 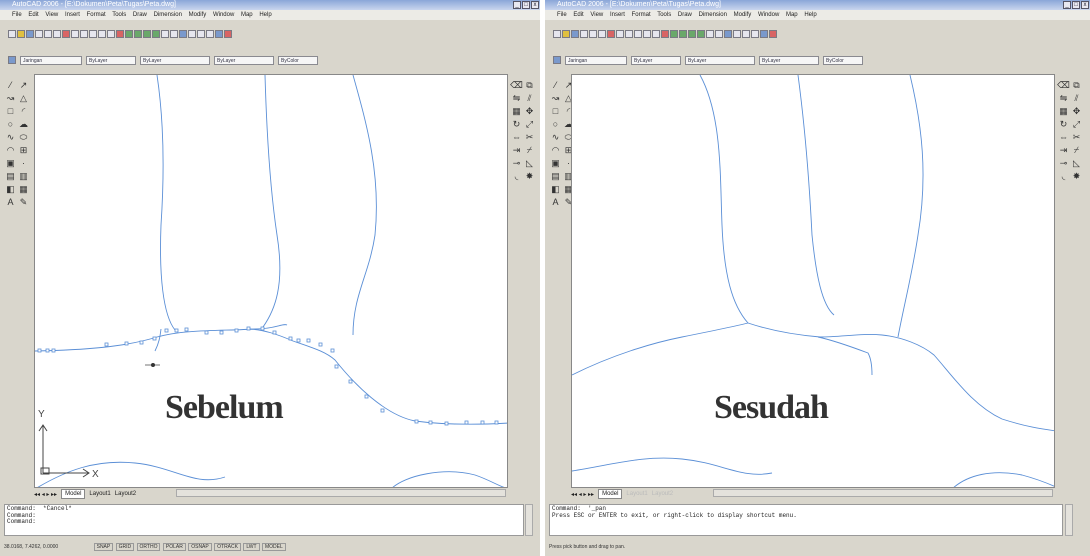 I want to click on tool-palette-icon, so click(x=683, y=34).